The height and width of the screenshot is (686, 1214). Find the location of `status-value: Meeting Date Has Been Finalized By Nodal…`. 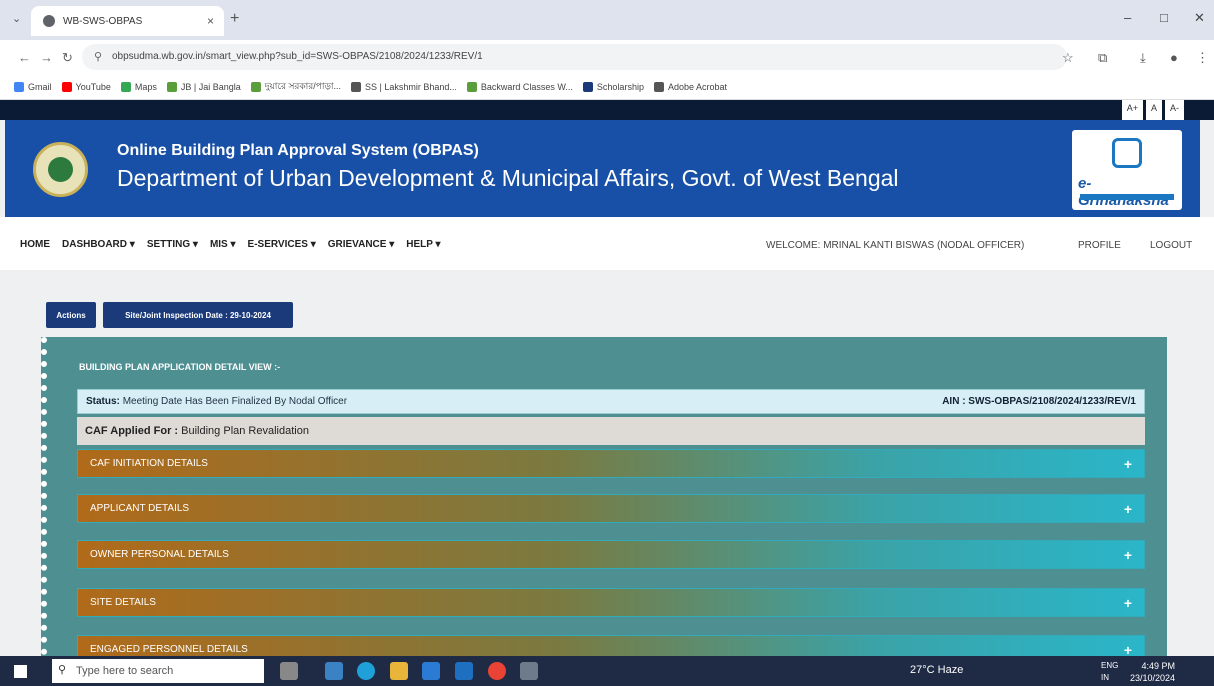

status-value: Meeting Date Has Been Finalized By Nodal… is located at coordinates (235, 401).